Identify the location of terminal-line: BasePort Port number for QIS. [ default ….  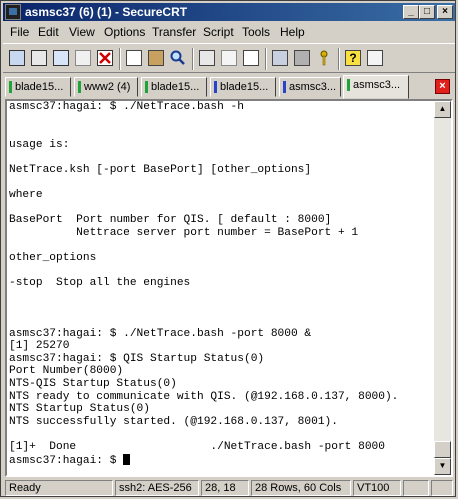
(170, 220).